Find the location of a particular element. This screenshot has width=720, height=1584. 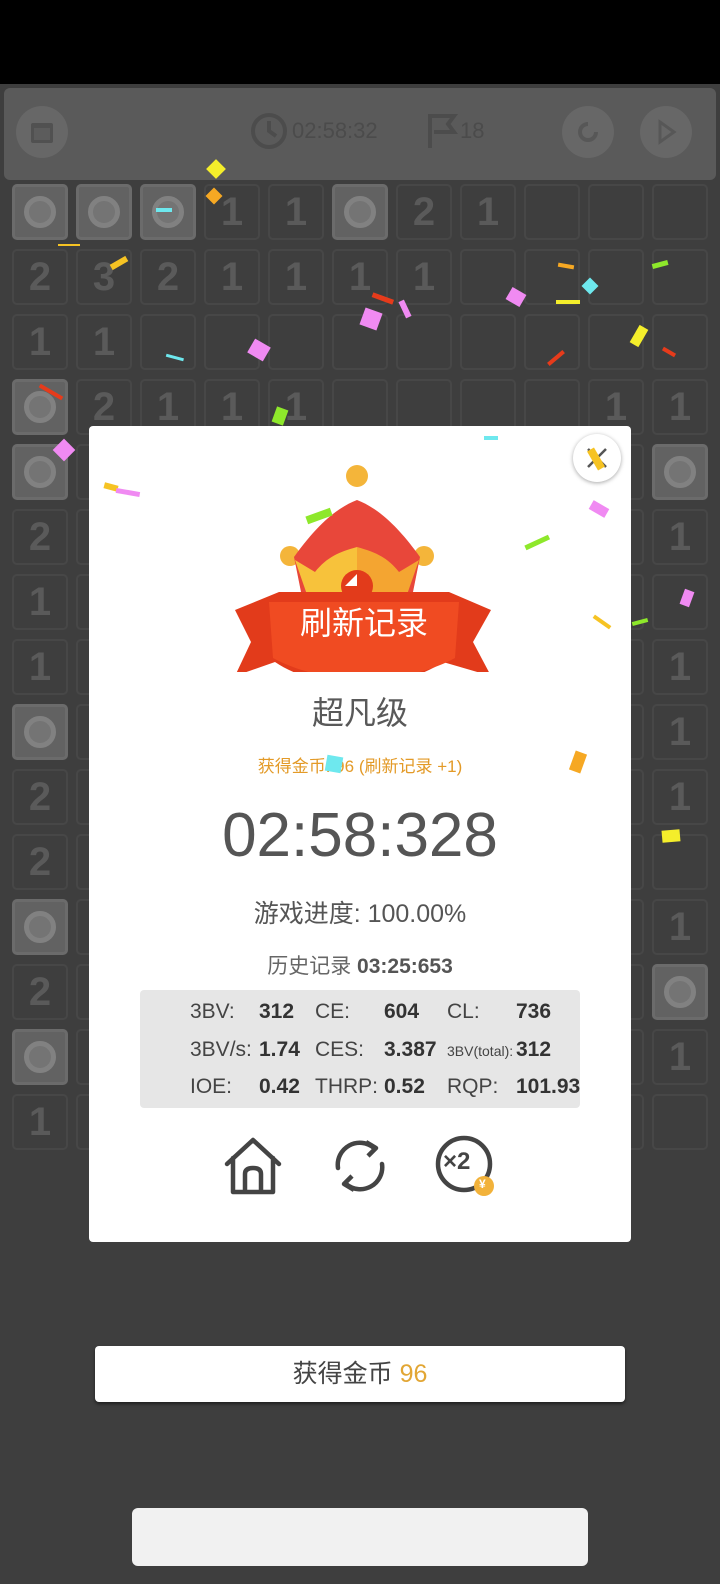

history-record: 历史记录 03:25:653 is located at coordinates (360, 965).